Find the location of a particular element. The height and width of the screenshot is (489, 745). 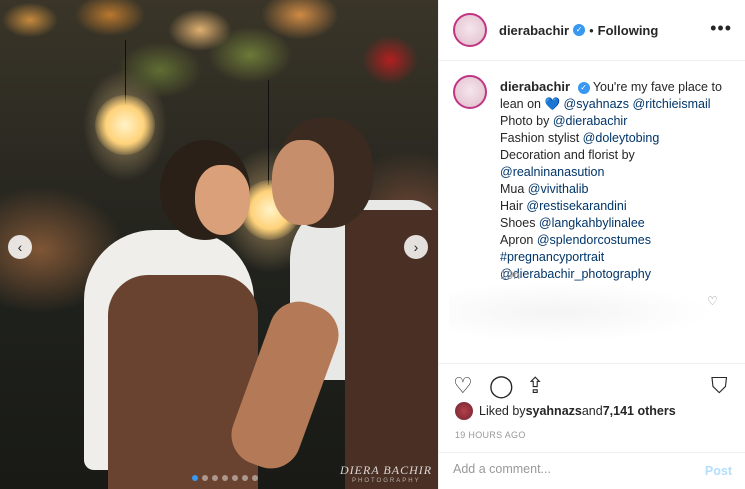

comment-like-heart-icon: ♡ is located at coordinates (712, 301).